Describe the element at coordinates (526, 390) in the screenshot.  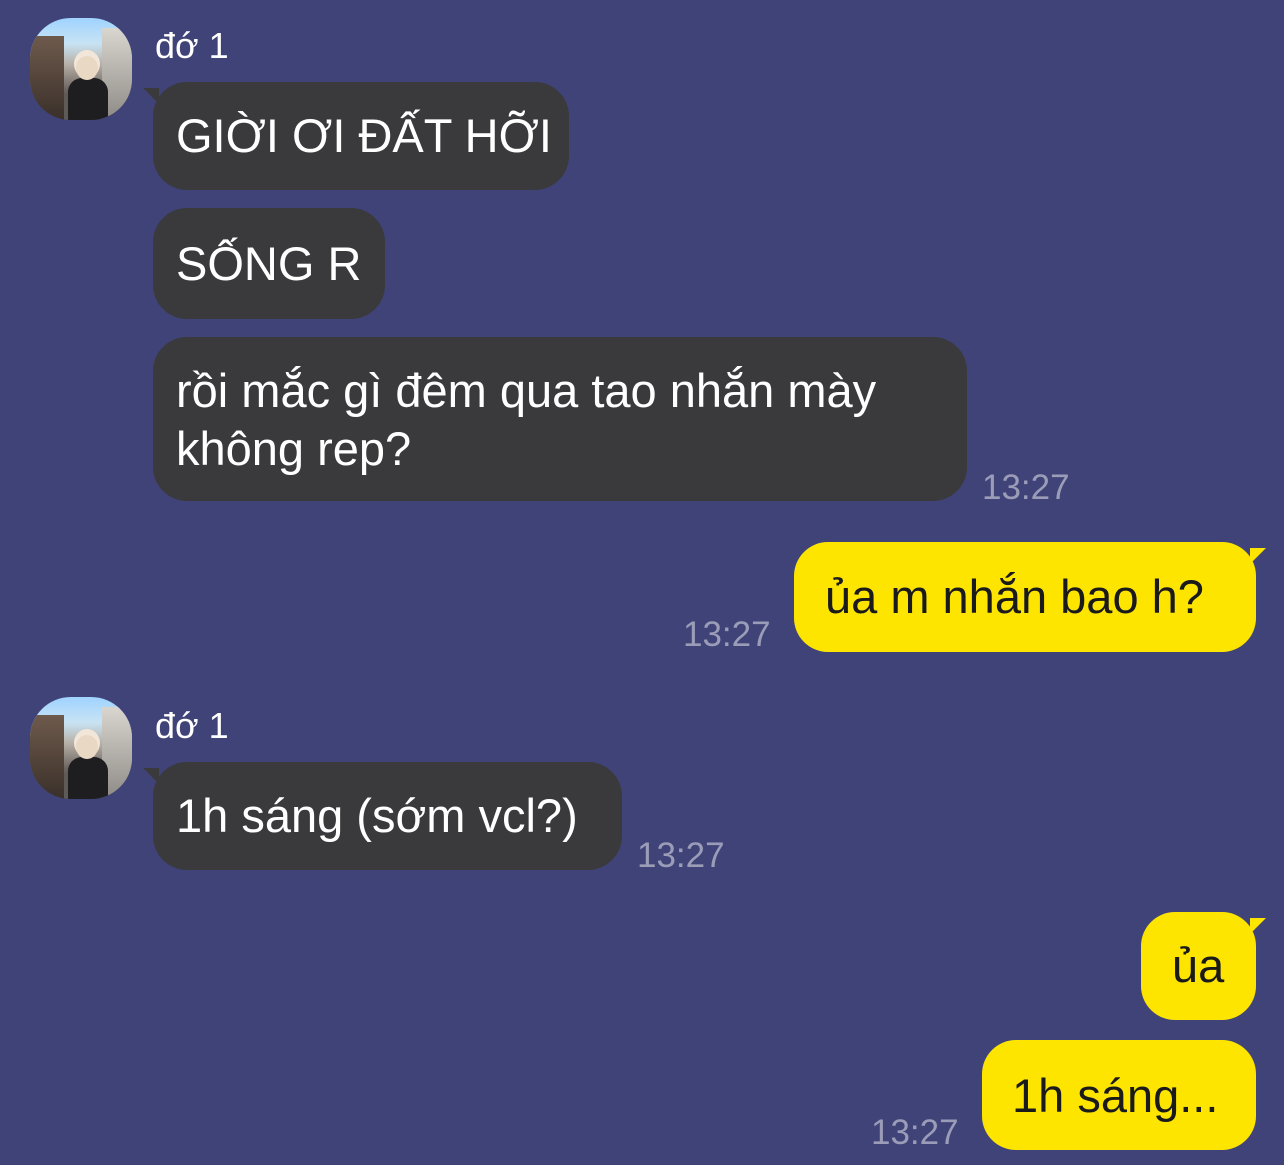
I see `message-text-line: rồi mắc gì đêm qua tao nhắn mày` at that location.